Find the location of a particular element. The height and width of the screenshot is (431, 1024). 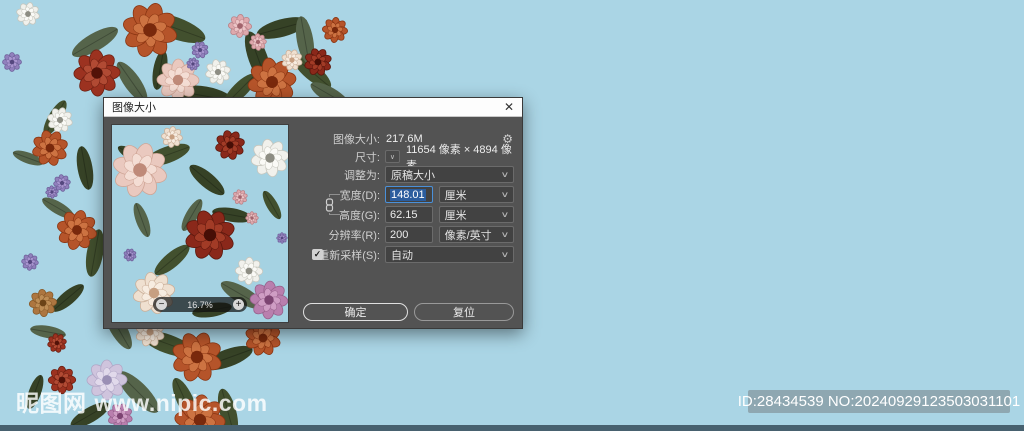

height-row: 高度(G): 62.15 厘米 ∨ is located at coordinates (406, 214).